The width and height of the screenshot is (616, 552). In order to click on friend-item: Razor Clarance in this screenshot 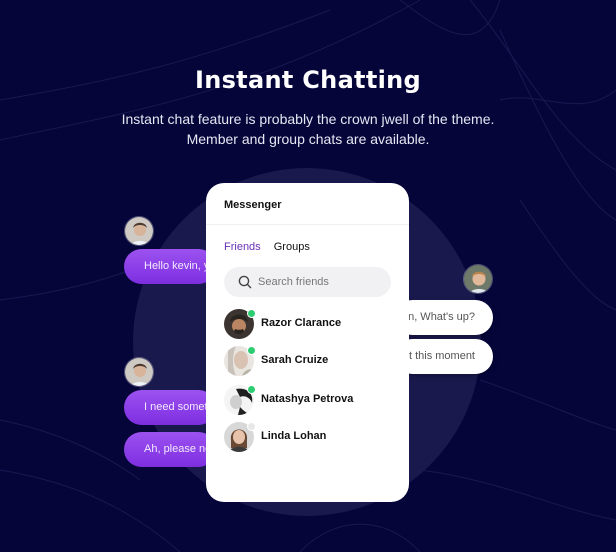, I will do `click(309, 325)`.